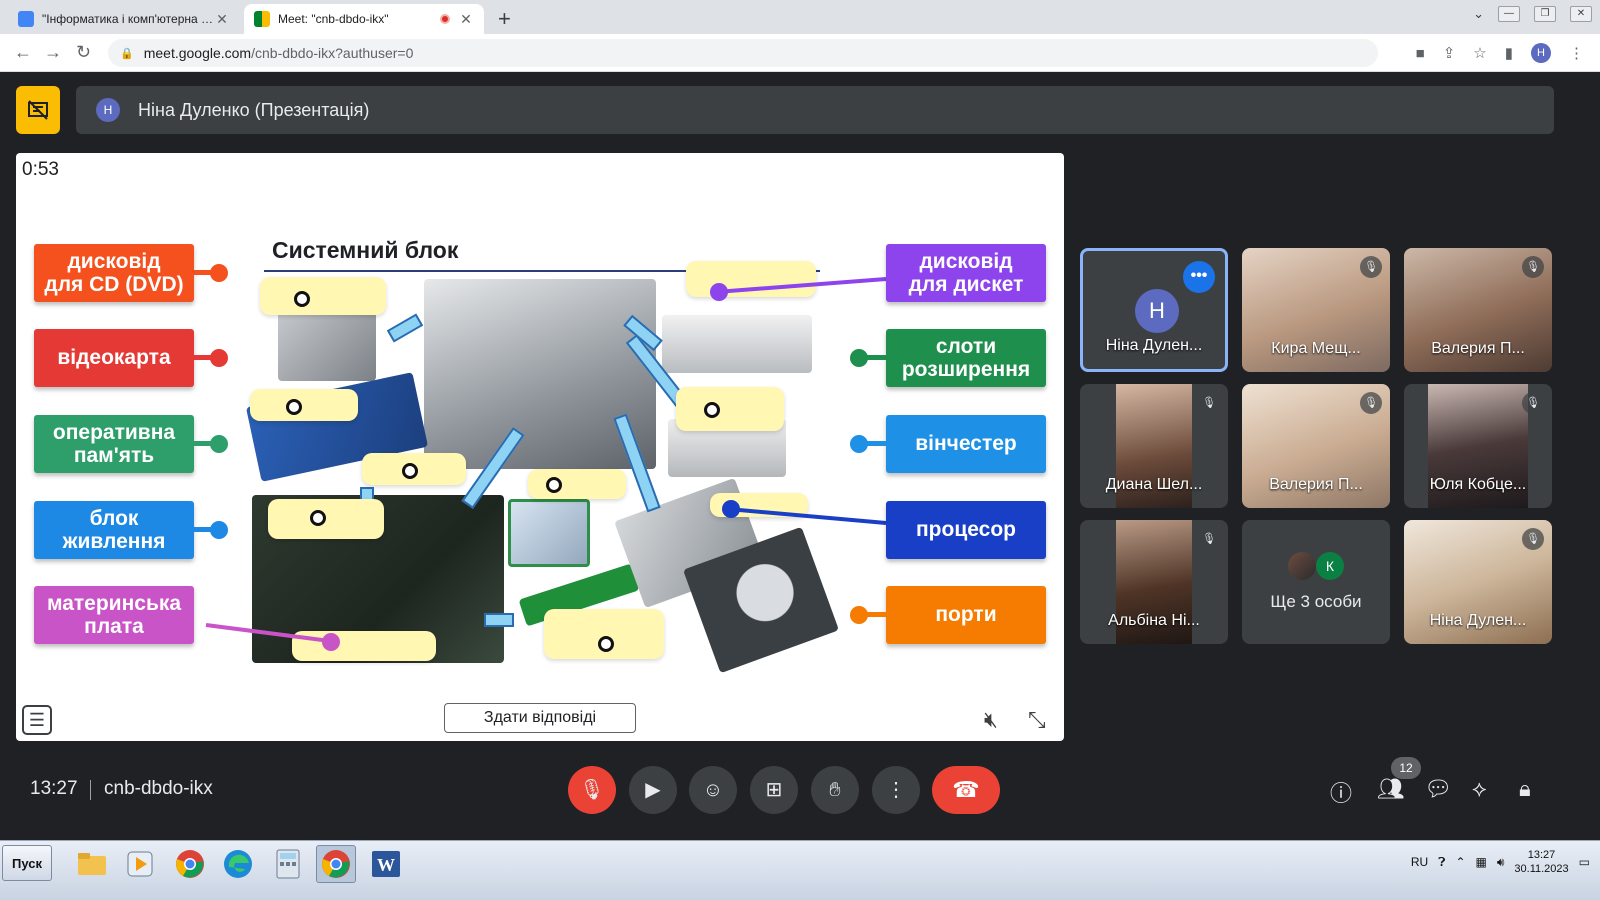 The height and width of the screenshot is (900, 1600). I want to click on label-processor: процесор, so click(966, 530).